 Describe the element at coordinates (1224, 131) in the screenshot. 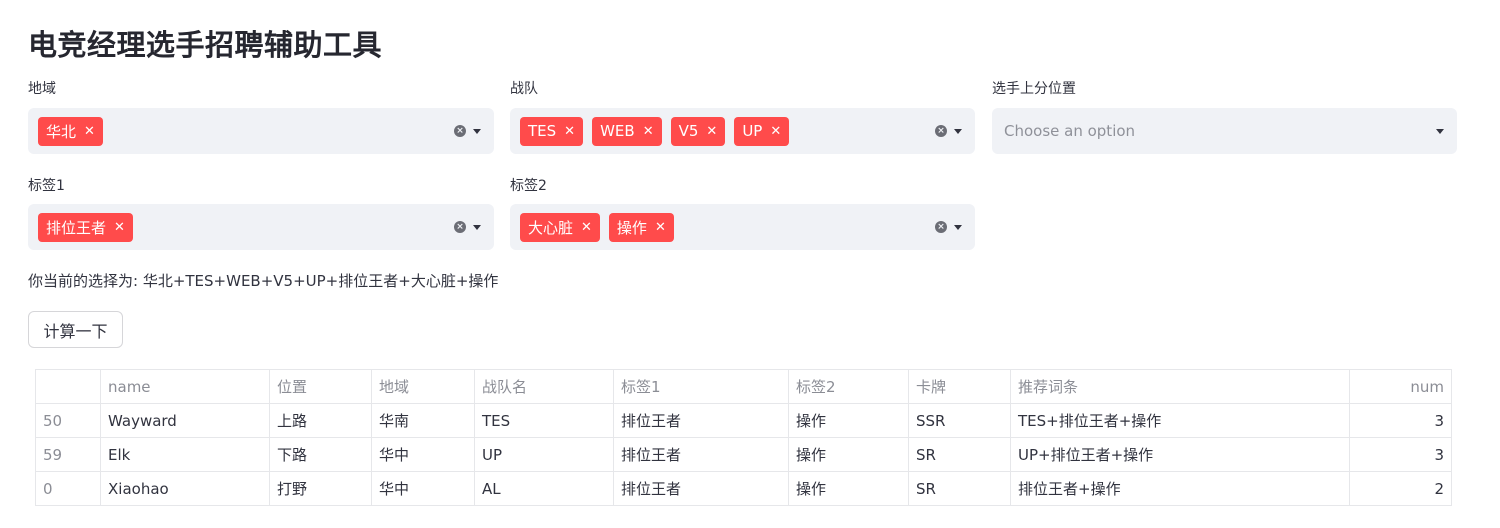

I see `position-select: Choose an option` at that location.